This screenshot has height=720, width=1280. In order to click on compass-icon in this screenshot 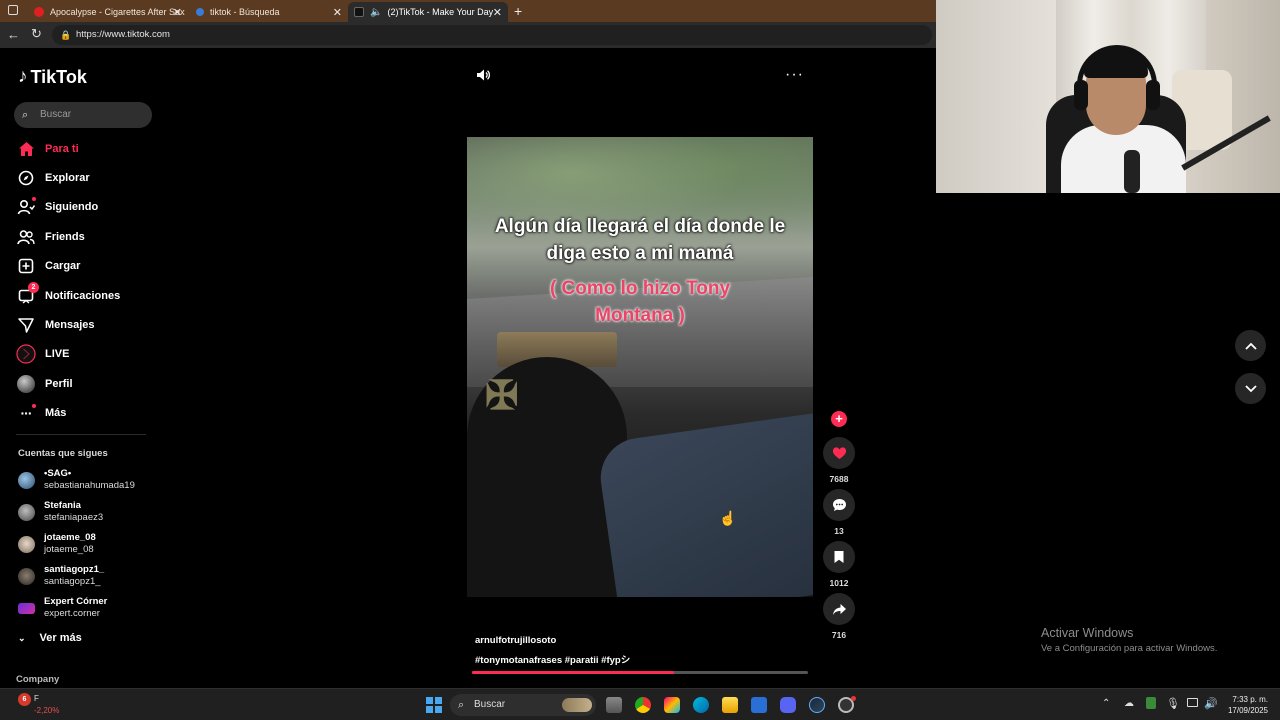, I will do `click(26, 178)`.